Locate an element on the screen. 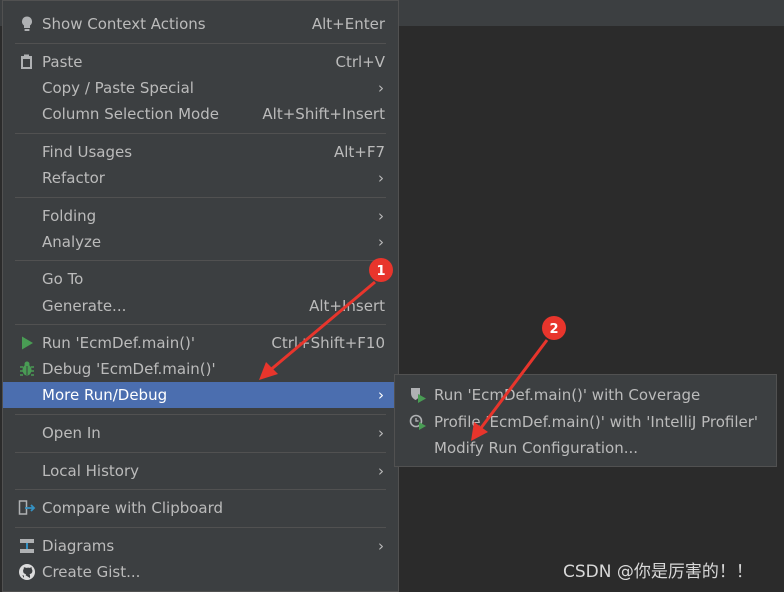  menu-label: Analyze is located at coordinates (72, 242).